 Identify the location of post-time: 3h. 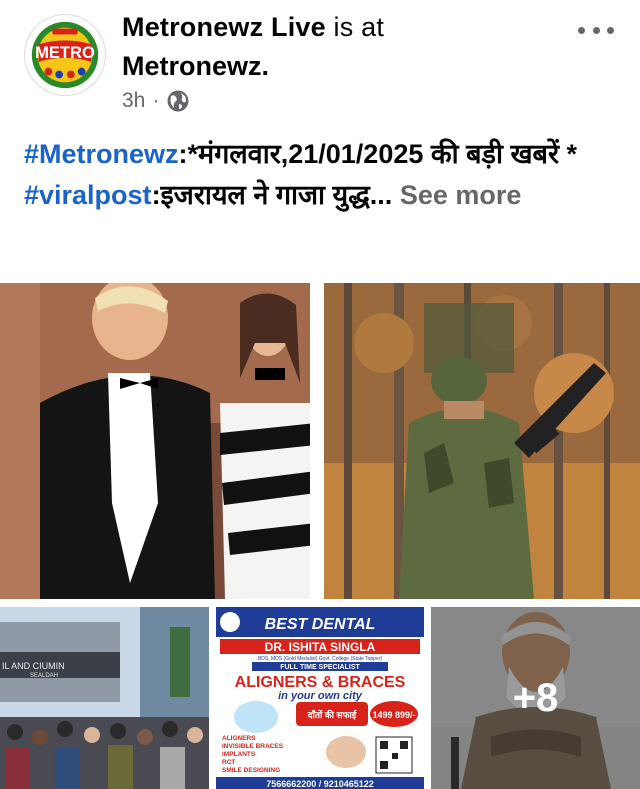
(133, 101).